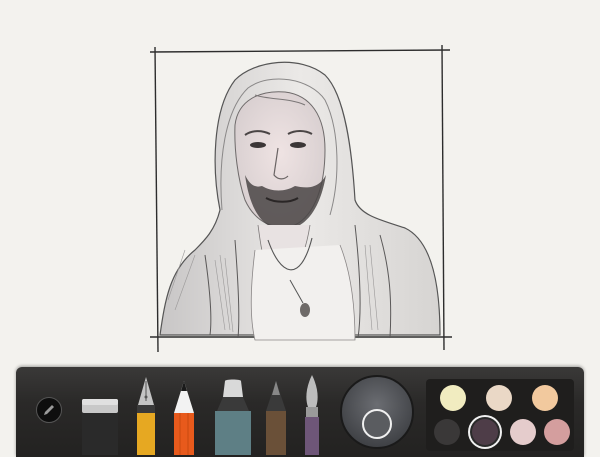  I want to click on brush-icon, so click(312, 414).